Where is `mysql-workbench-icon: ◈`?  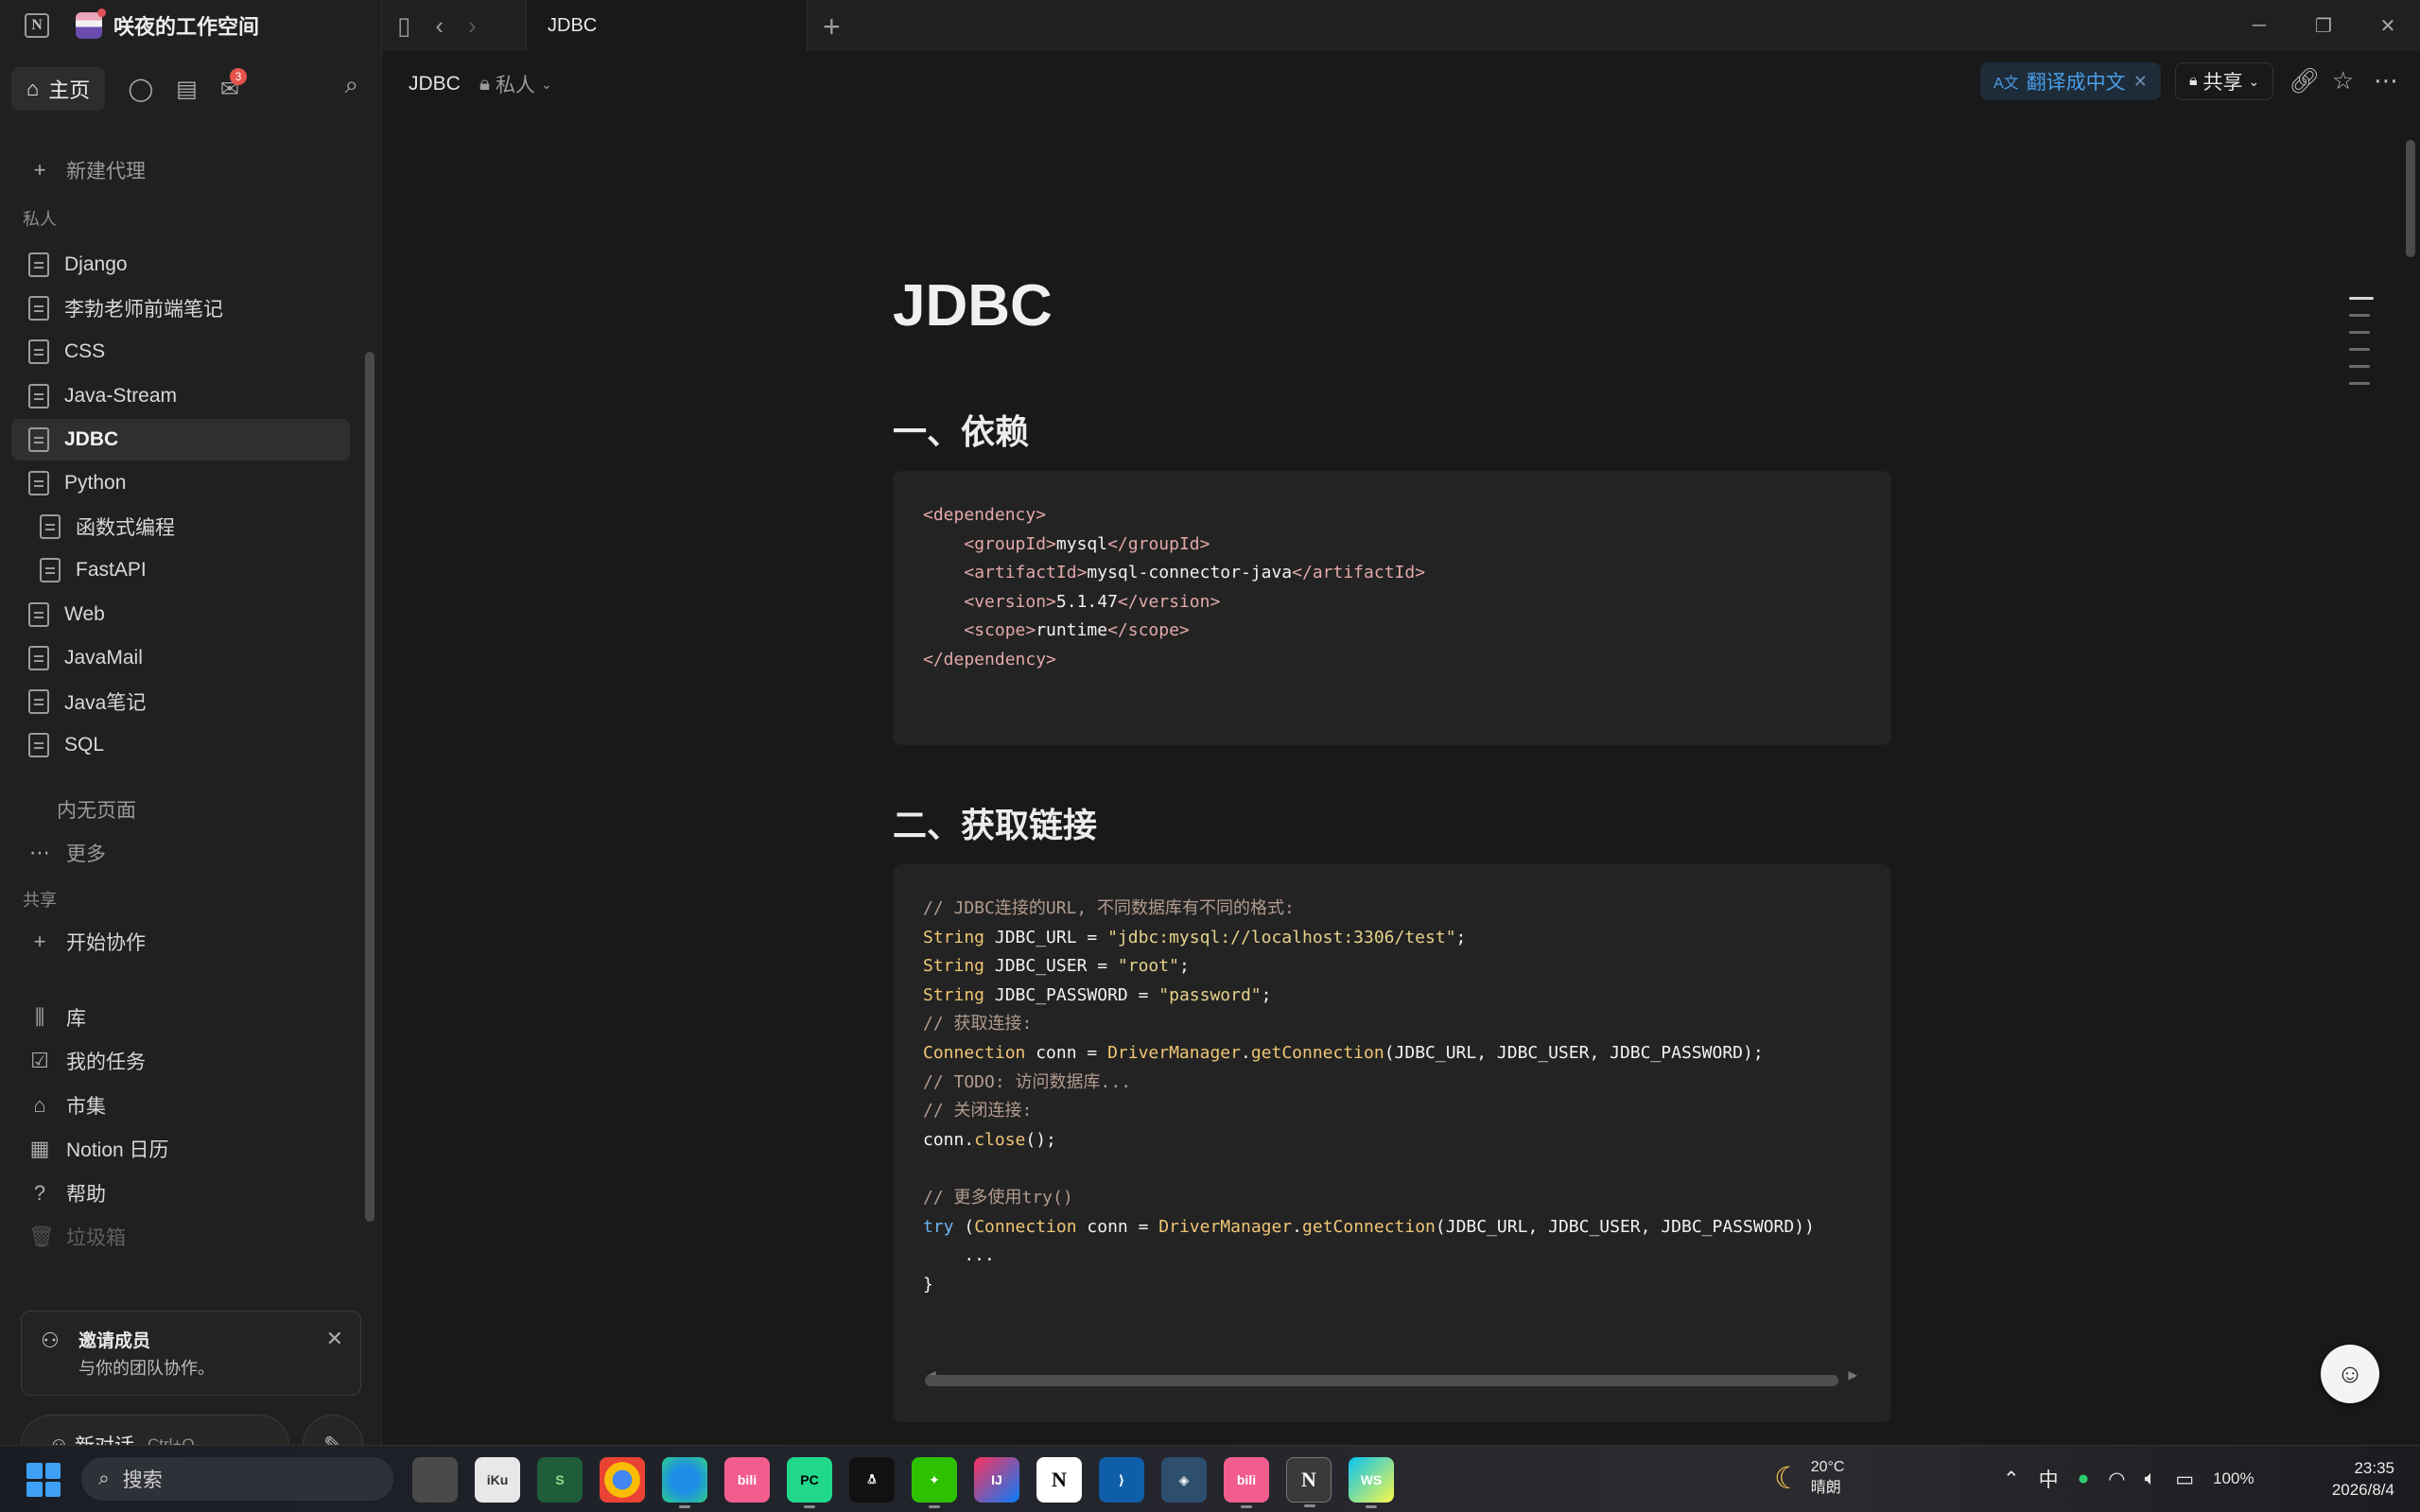
mysql-workbench-icon: ◈ is located at coordinates (1184, 1480).